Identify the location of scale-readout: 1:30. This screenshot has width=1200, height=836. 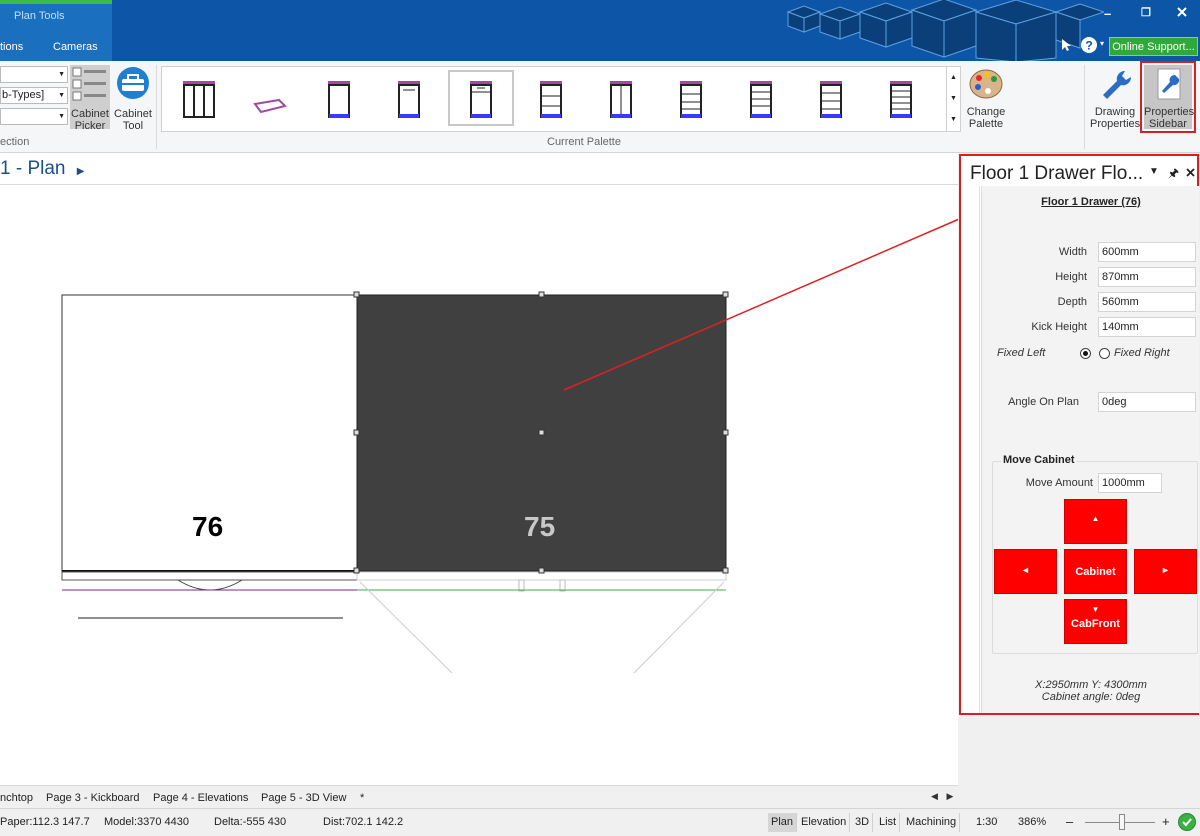
(986, 822).